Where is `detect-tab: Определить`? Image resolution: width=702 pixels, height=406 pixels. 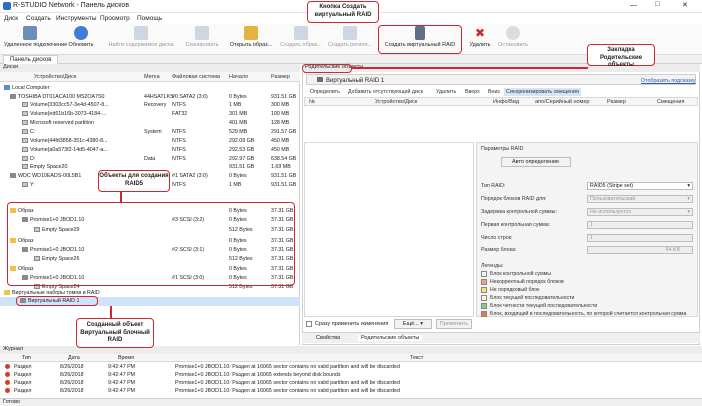
detect-tab: Определить is located at coordinates (325, 92).